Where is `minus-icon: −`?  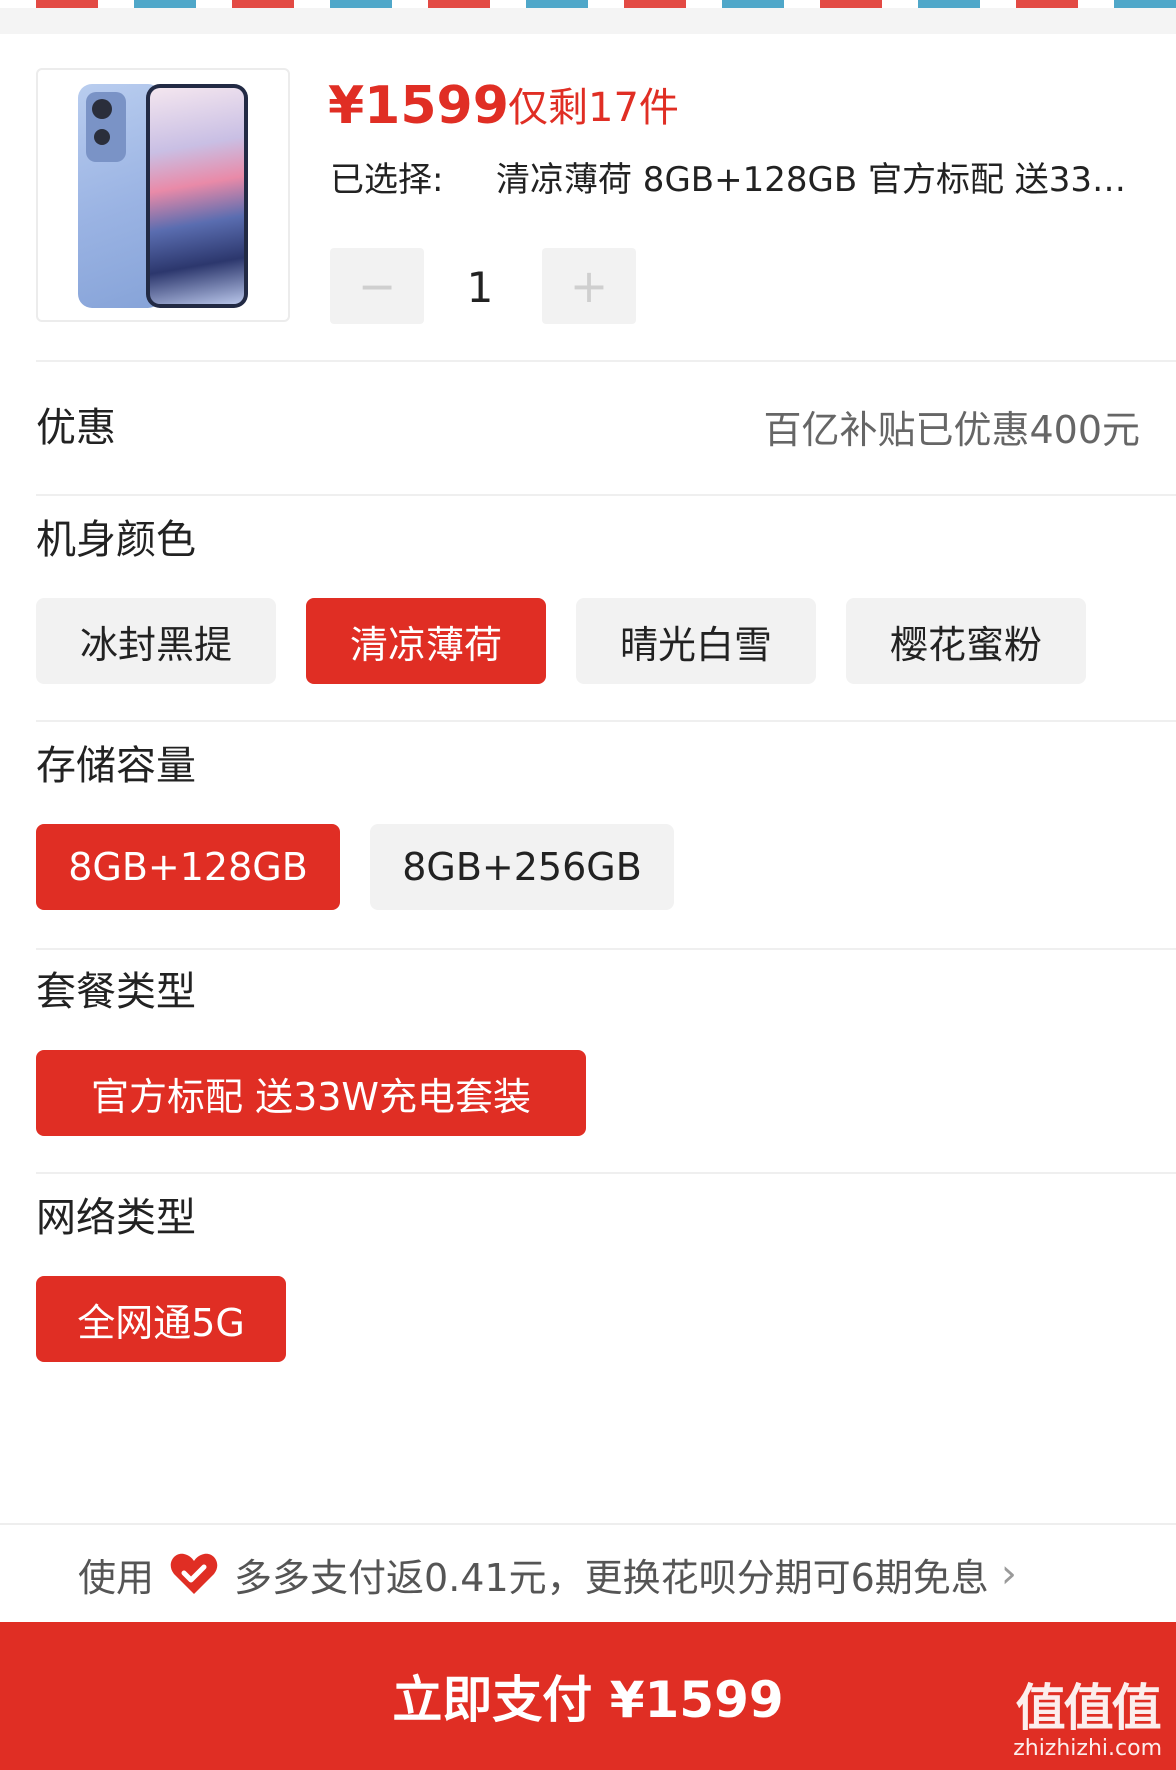 minus-icon: − is located at coordinates (377, 286).